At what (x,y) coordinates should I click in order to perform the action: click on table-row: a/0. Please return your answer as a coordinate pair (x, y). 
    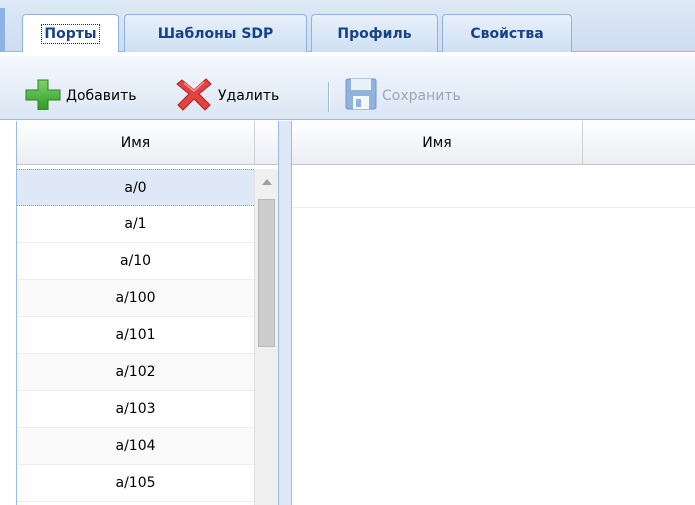
    Looking at the image, I should click on (135, 187).